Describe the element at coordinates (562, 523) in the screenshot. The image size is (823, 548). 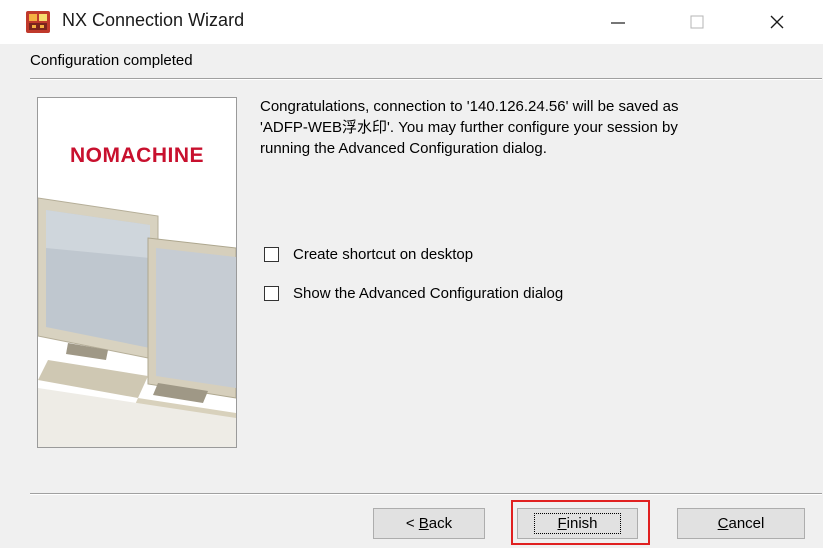
I see `finish-accel: F` at that location.